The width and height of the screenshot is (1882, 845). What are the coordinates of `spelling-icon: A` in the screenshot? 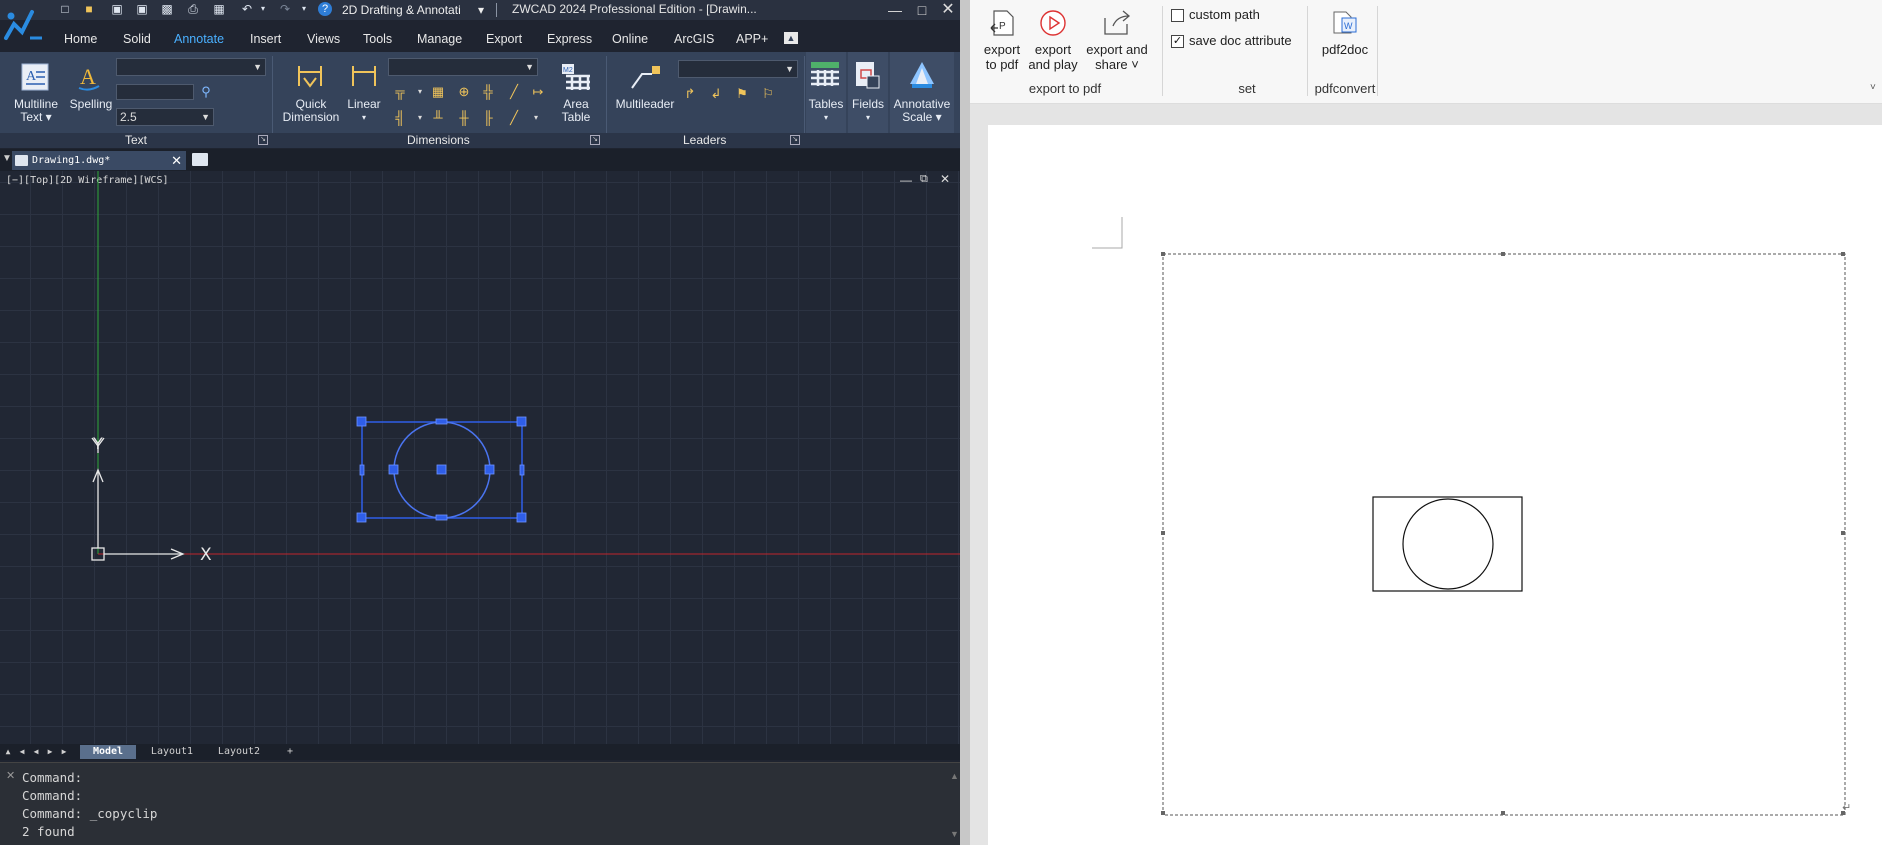 It's located at (89, 77).